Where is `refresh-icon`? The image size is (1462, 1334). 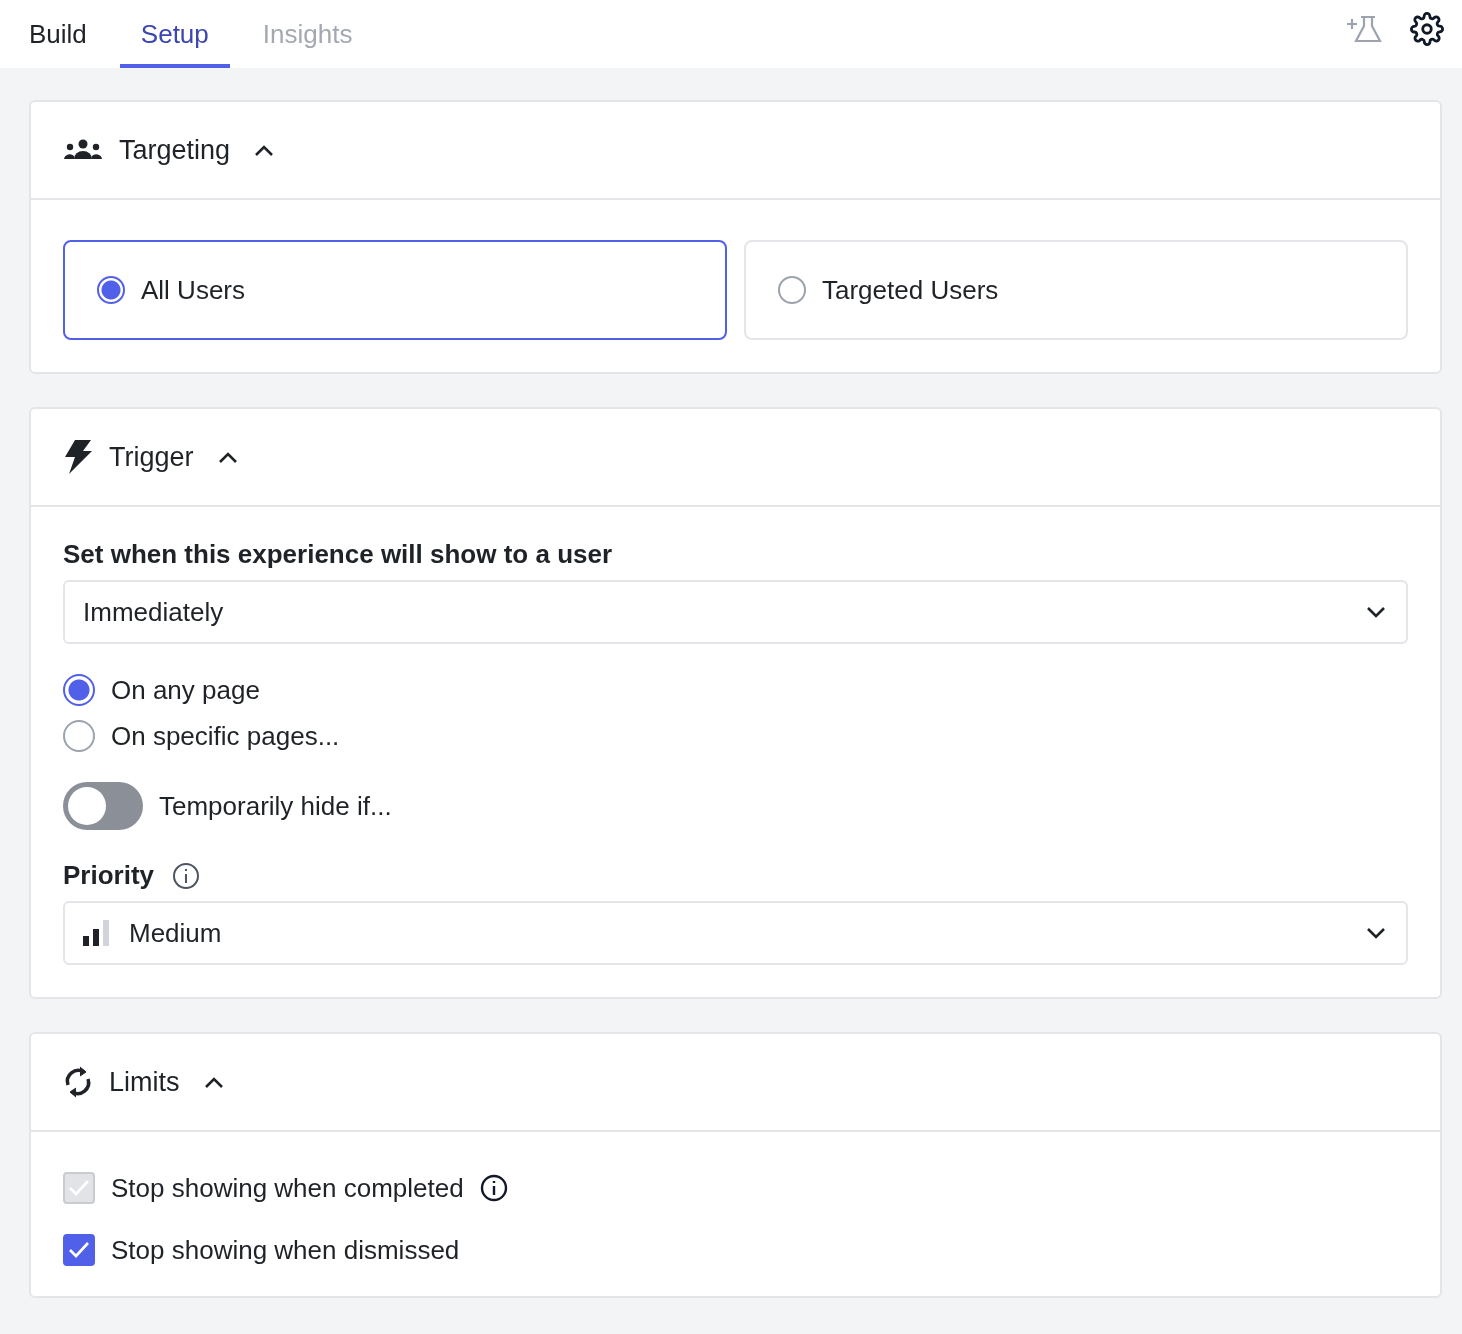 refresh-icon is located at coordinates (78, 1082).